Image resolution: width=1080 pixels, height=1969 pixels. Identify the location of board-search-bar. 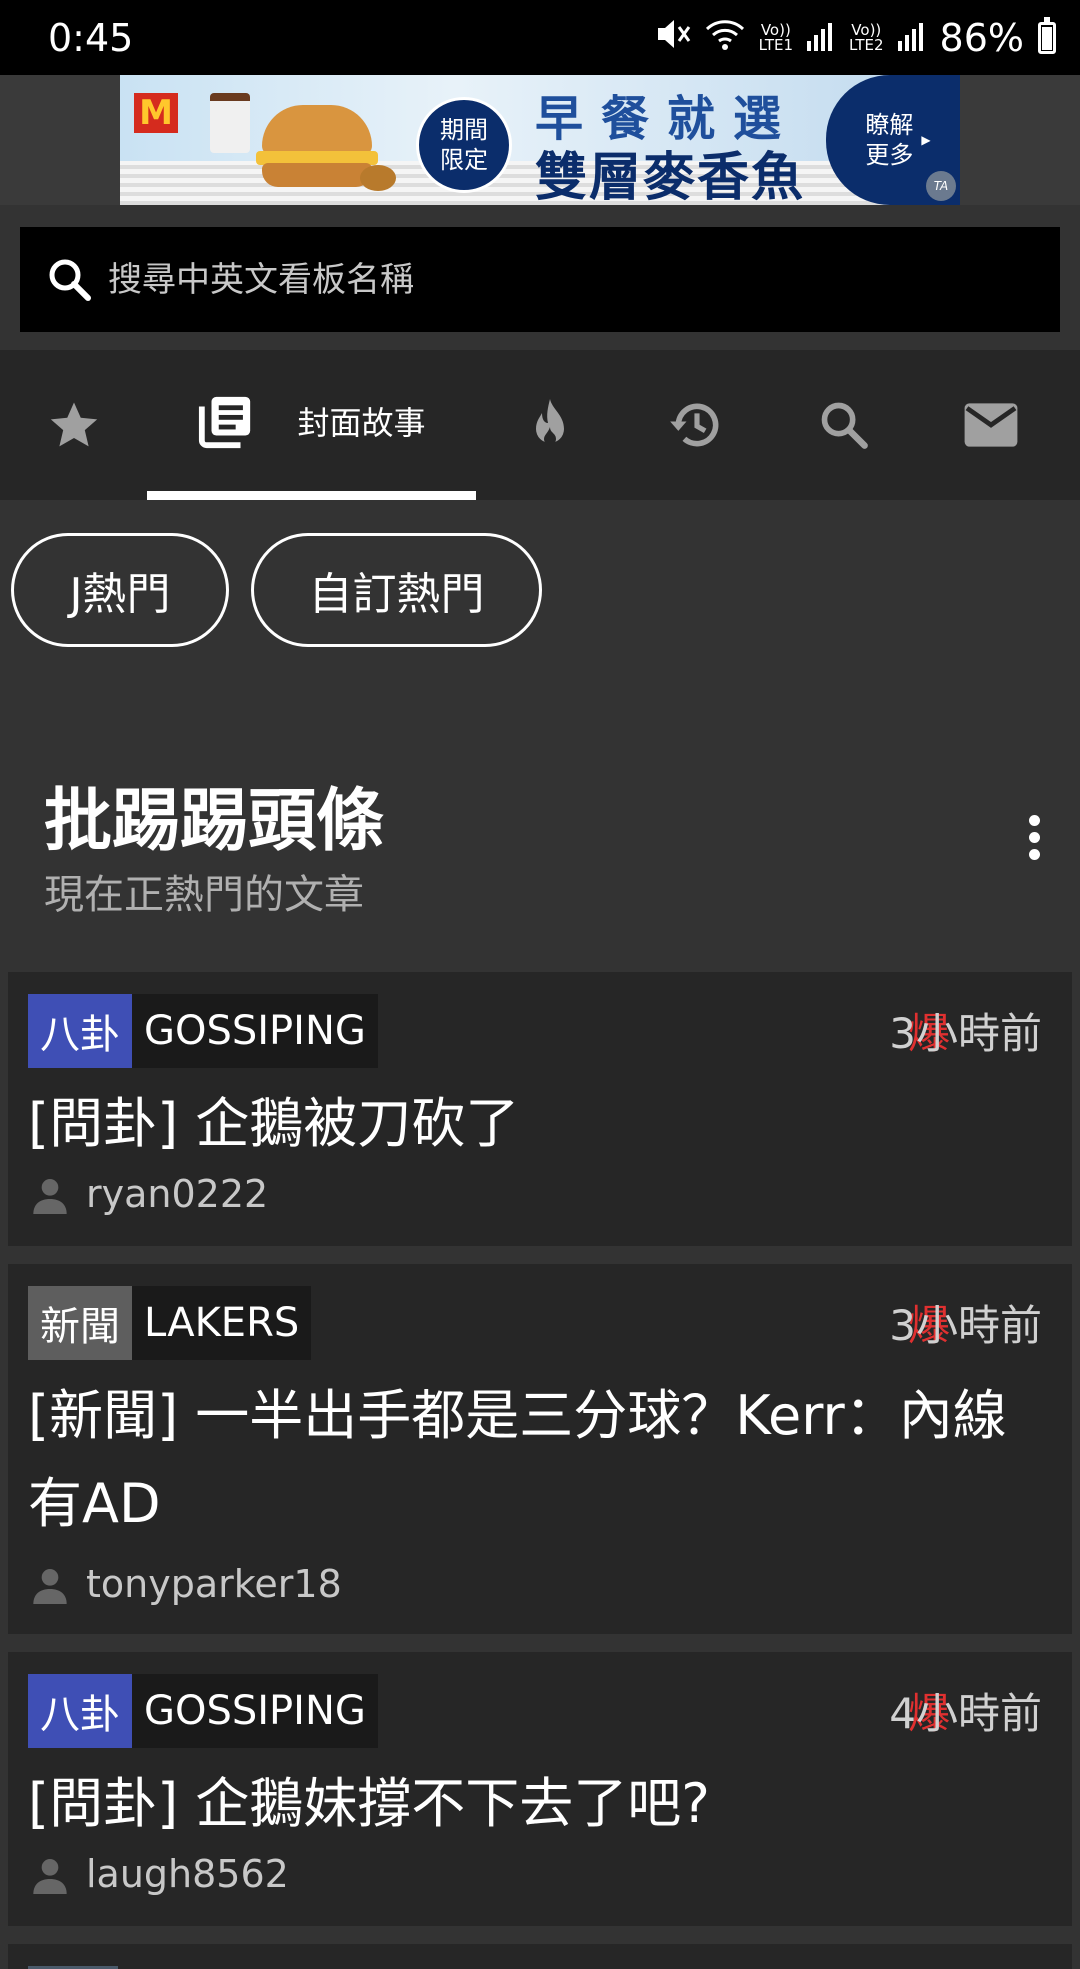
(540, 279).